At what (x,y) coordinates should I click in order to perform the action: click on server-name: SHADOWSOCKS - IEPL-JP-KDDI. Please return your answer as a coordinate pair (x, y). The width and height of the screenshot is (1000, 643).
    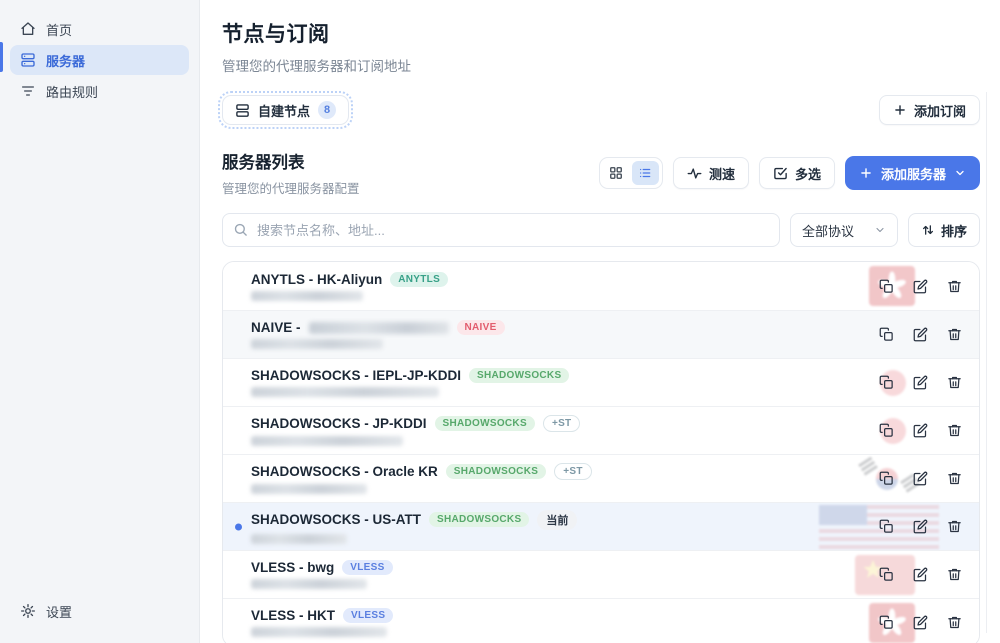
    Looking at the image, I should click on (356, 375).